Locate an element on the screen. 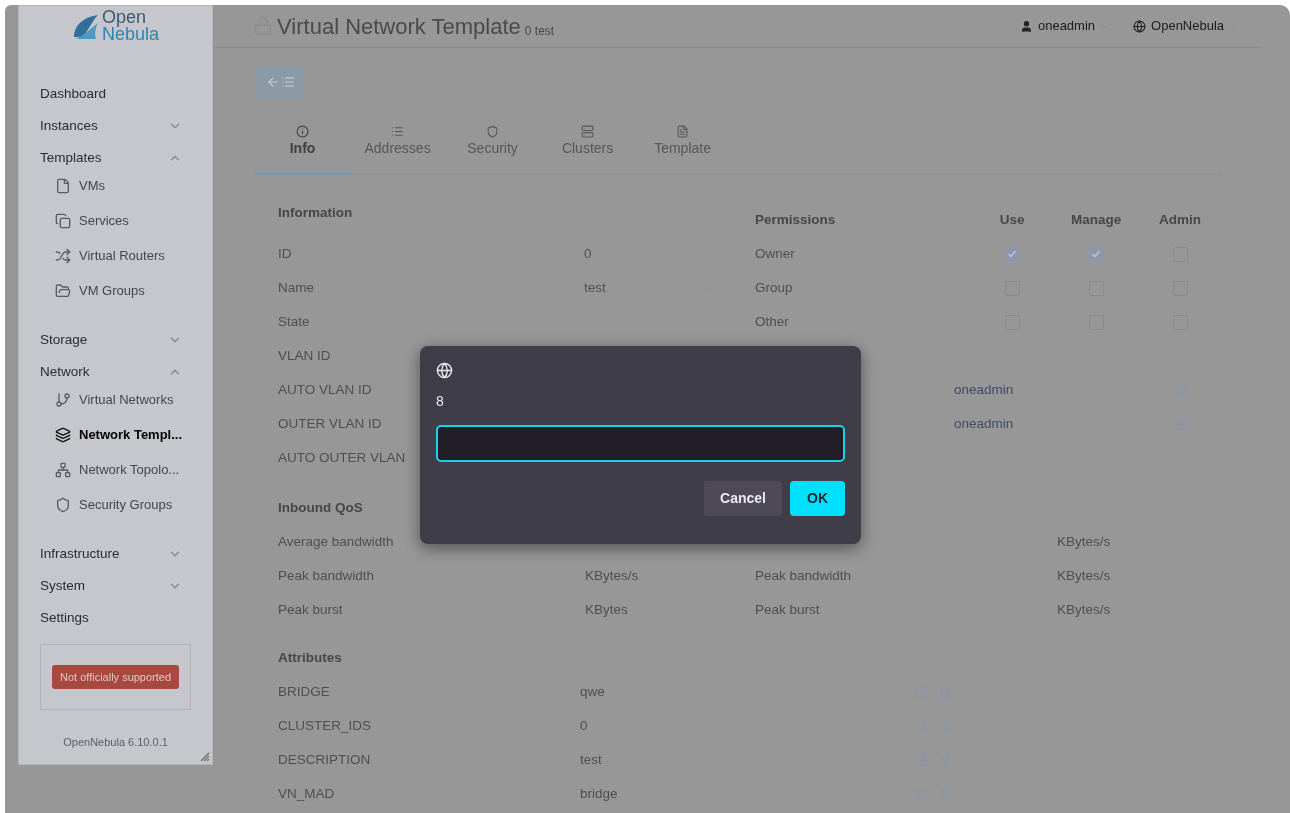 This screenshot has width=1290, height=813. info-icon is located at coordinates (303, 131).